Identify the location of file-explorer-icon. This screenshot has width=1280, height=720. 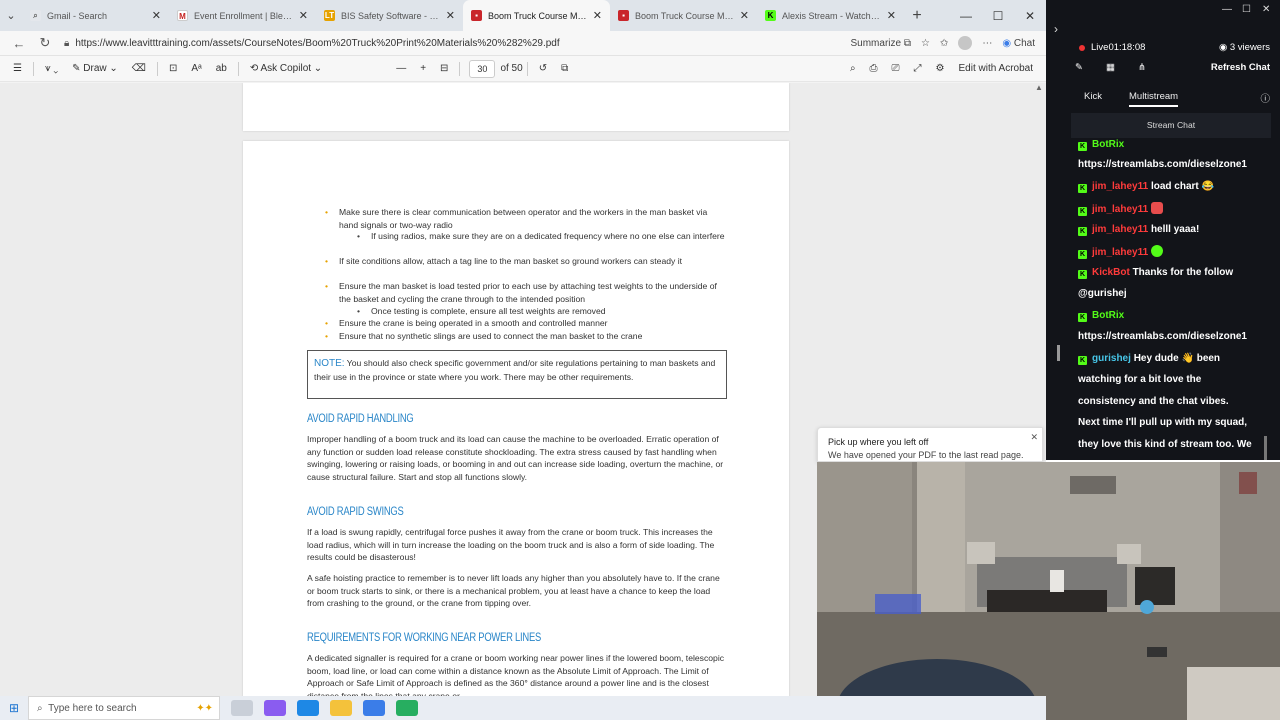
(341, 708).